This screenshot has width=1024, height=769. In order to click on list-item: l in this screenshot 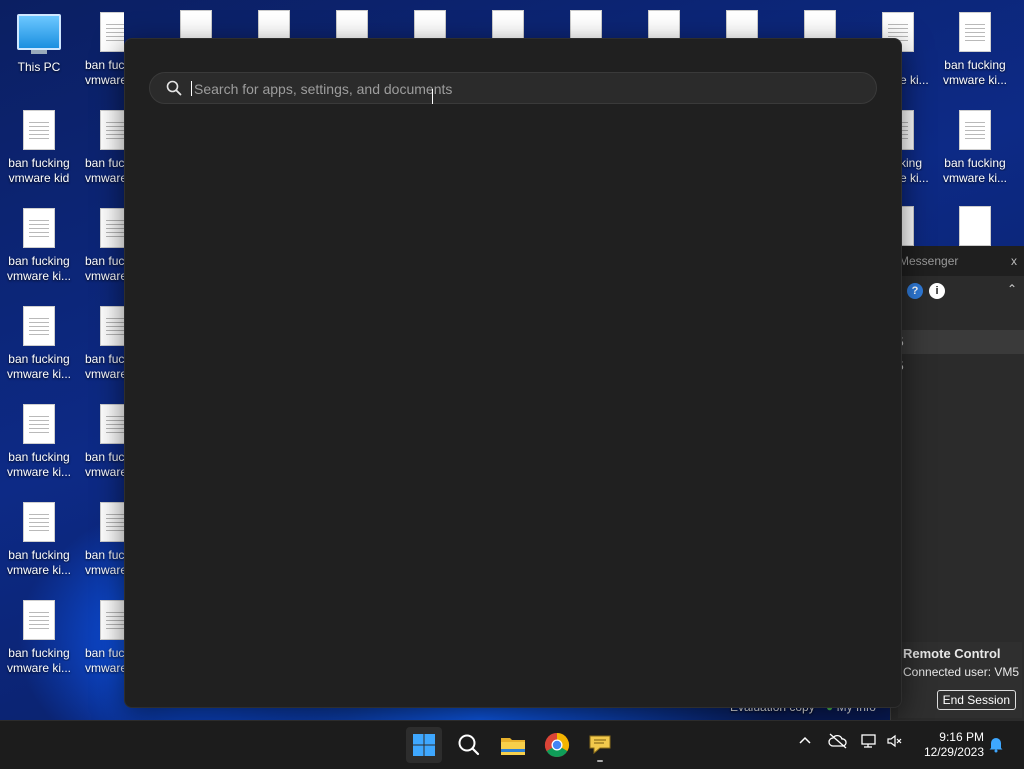, I will do `click(957, 318)`.